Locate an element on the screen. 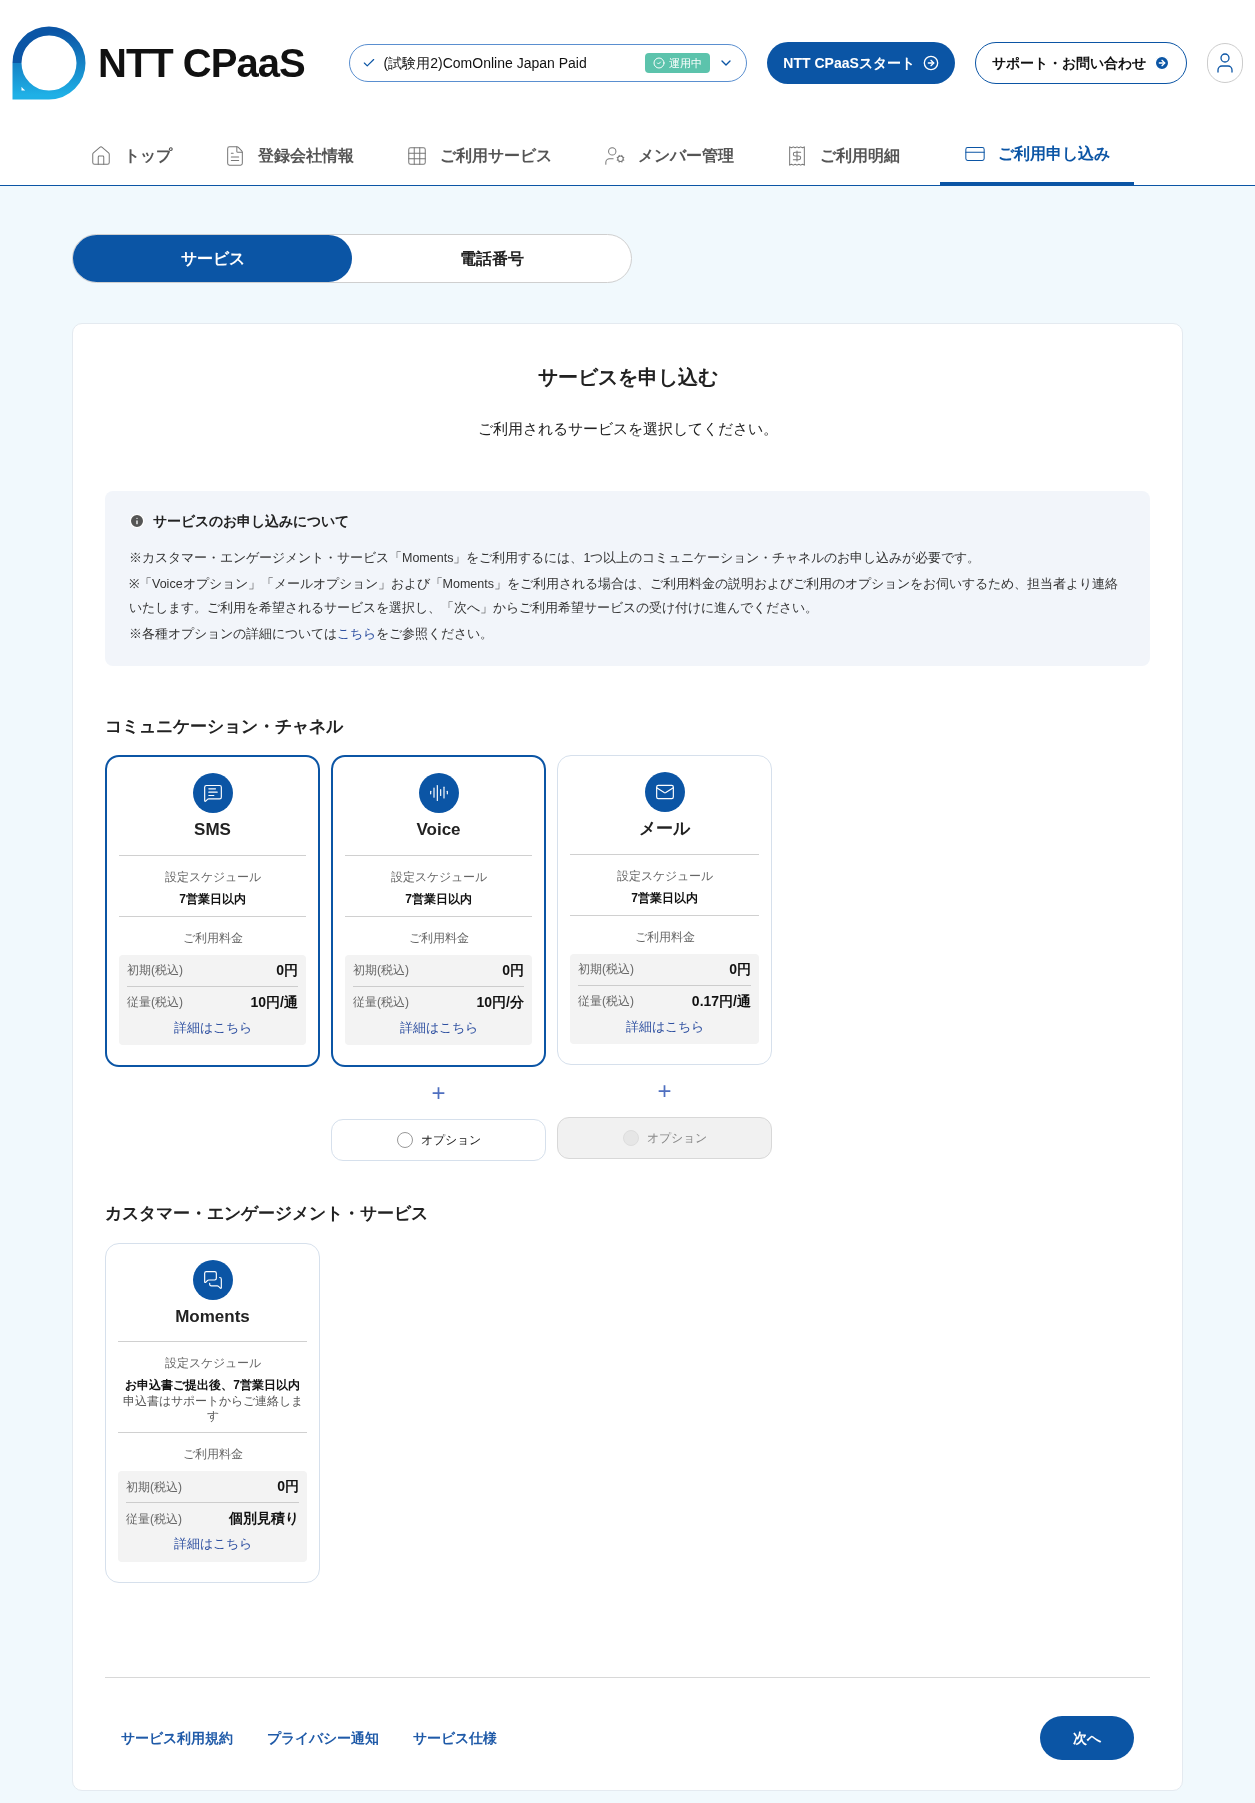 Image resolution: width=1255 pixels, height=1803 pixels. service-name: SMS is located at coordinates (212, 830).